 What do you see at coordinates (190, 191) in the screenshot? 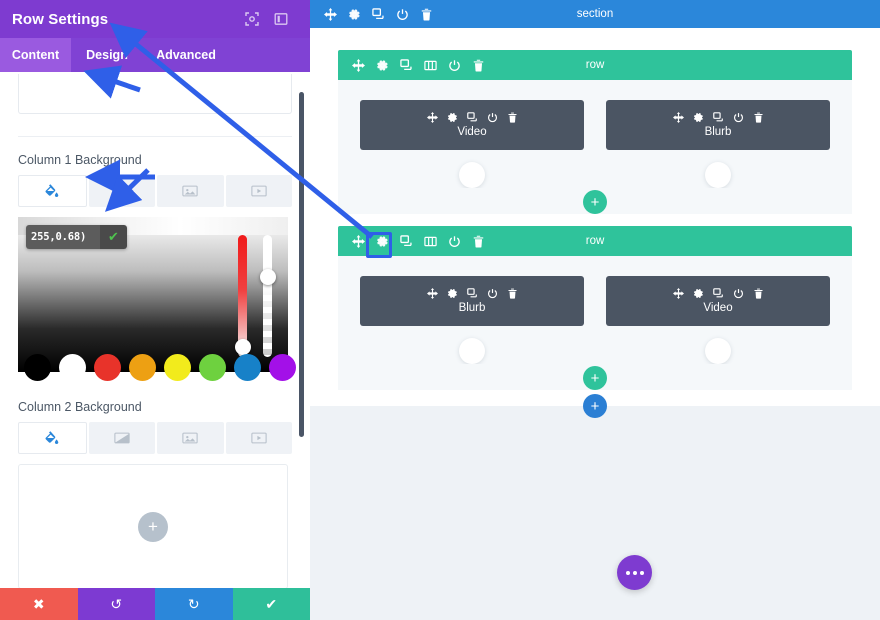
I see `column1-background-image-tab` at bounding box center [190, 191].